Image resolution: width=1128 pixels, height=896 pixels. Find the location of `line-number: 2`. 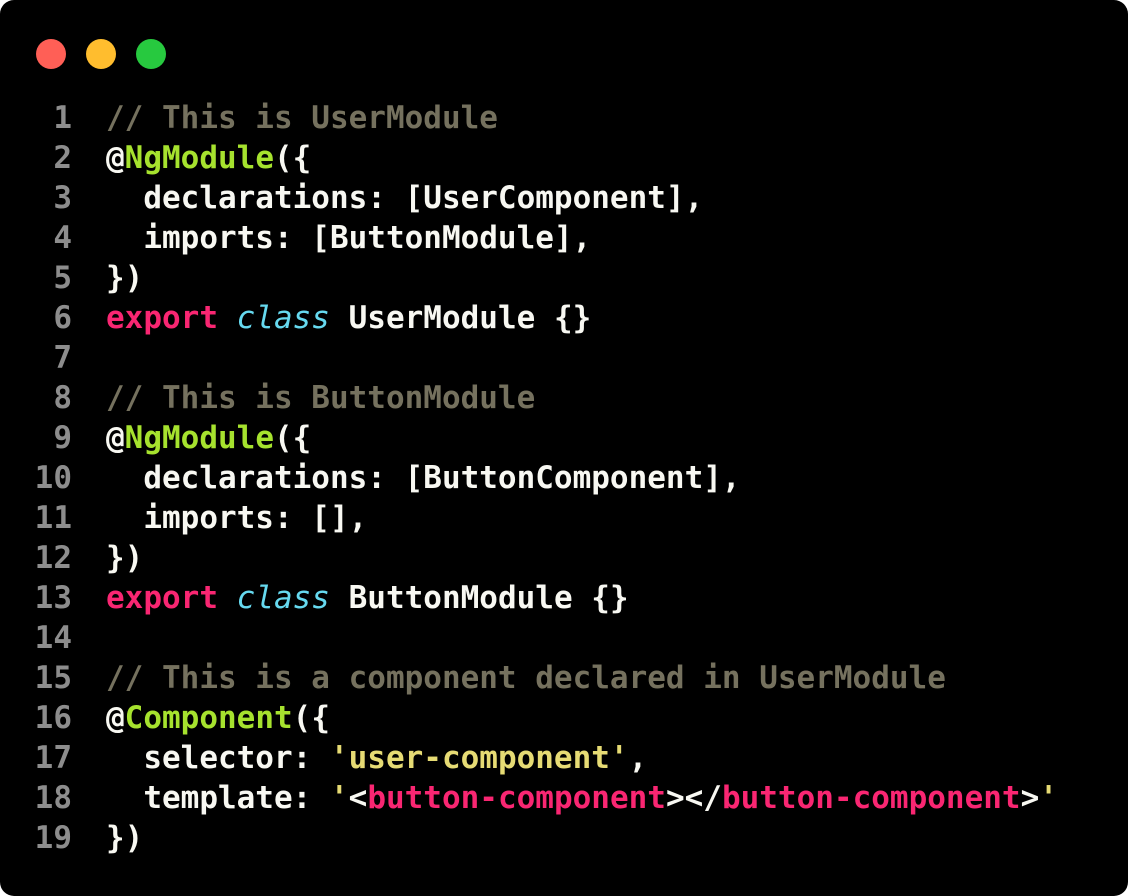

line-number: 2 is located at coordinates (62, 158).